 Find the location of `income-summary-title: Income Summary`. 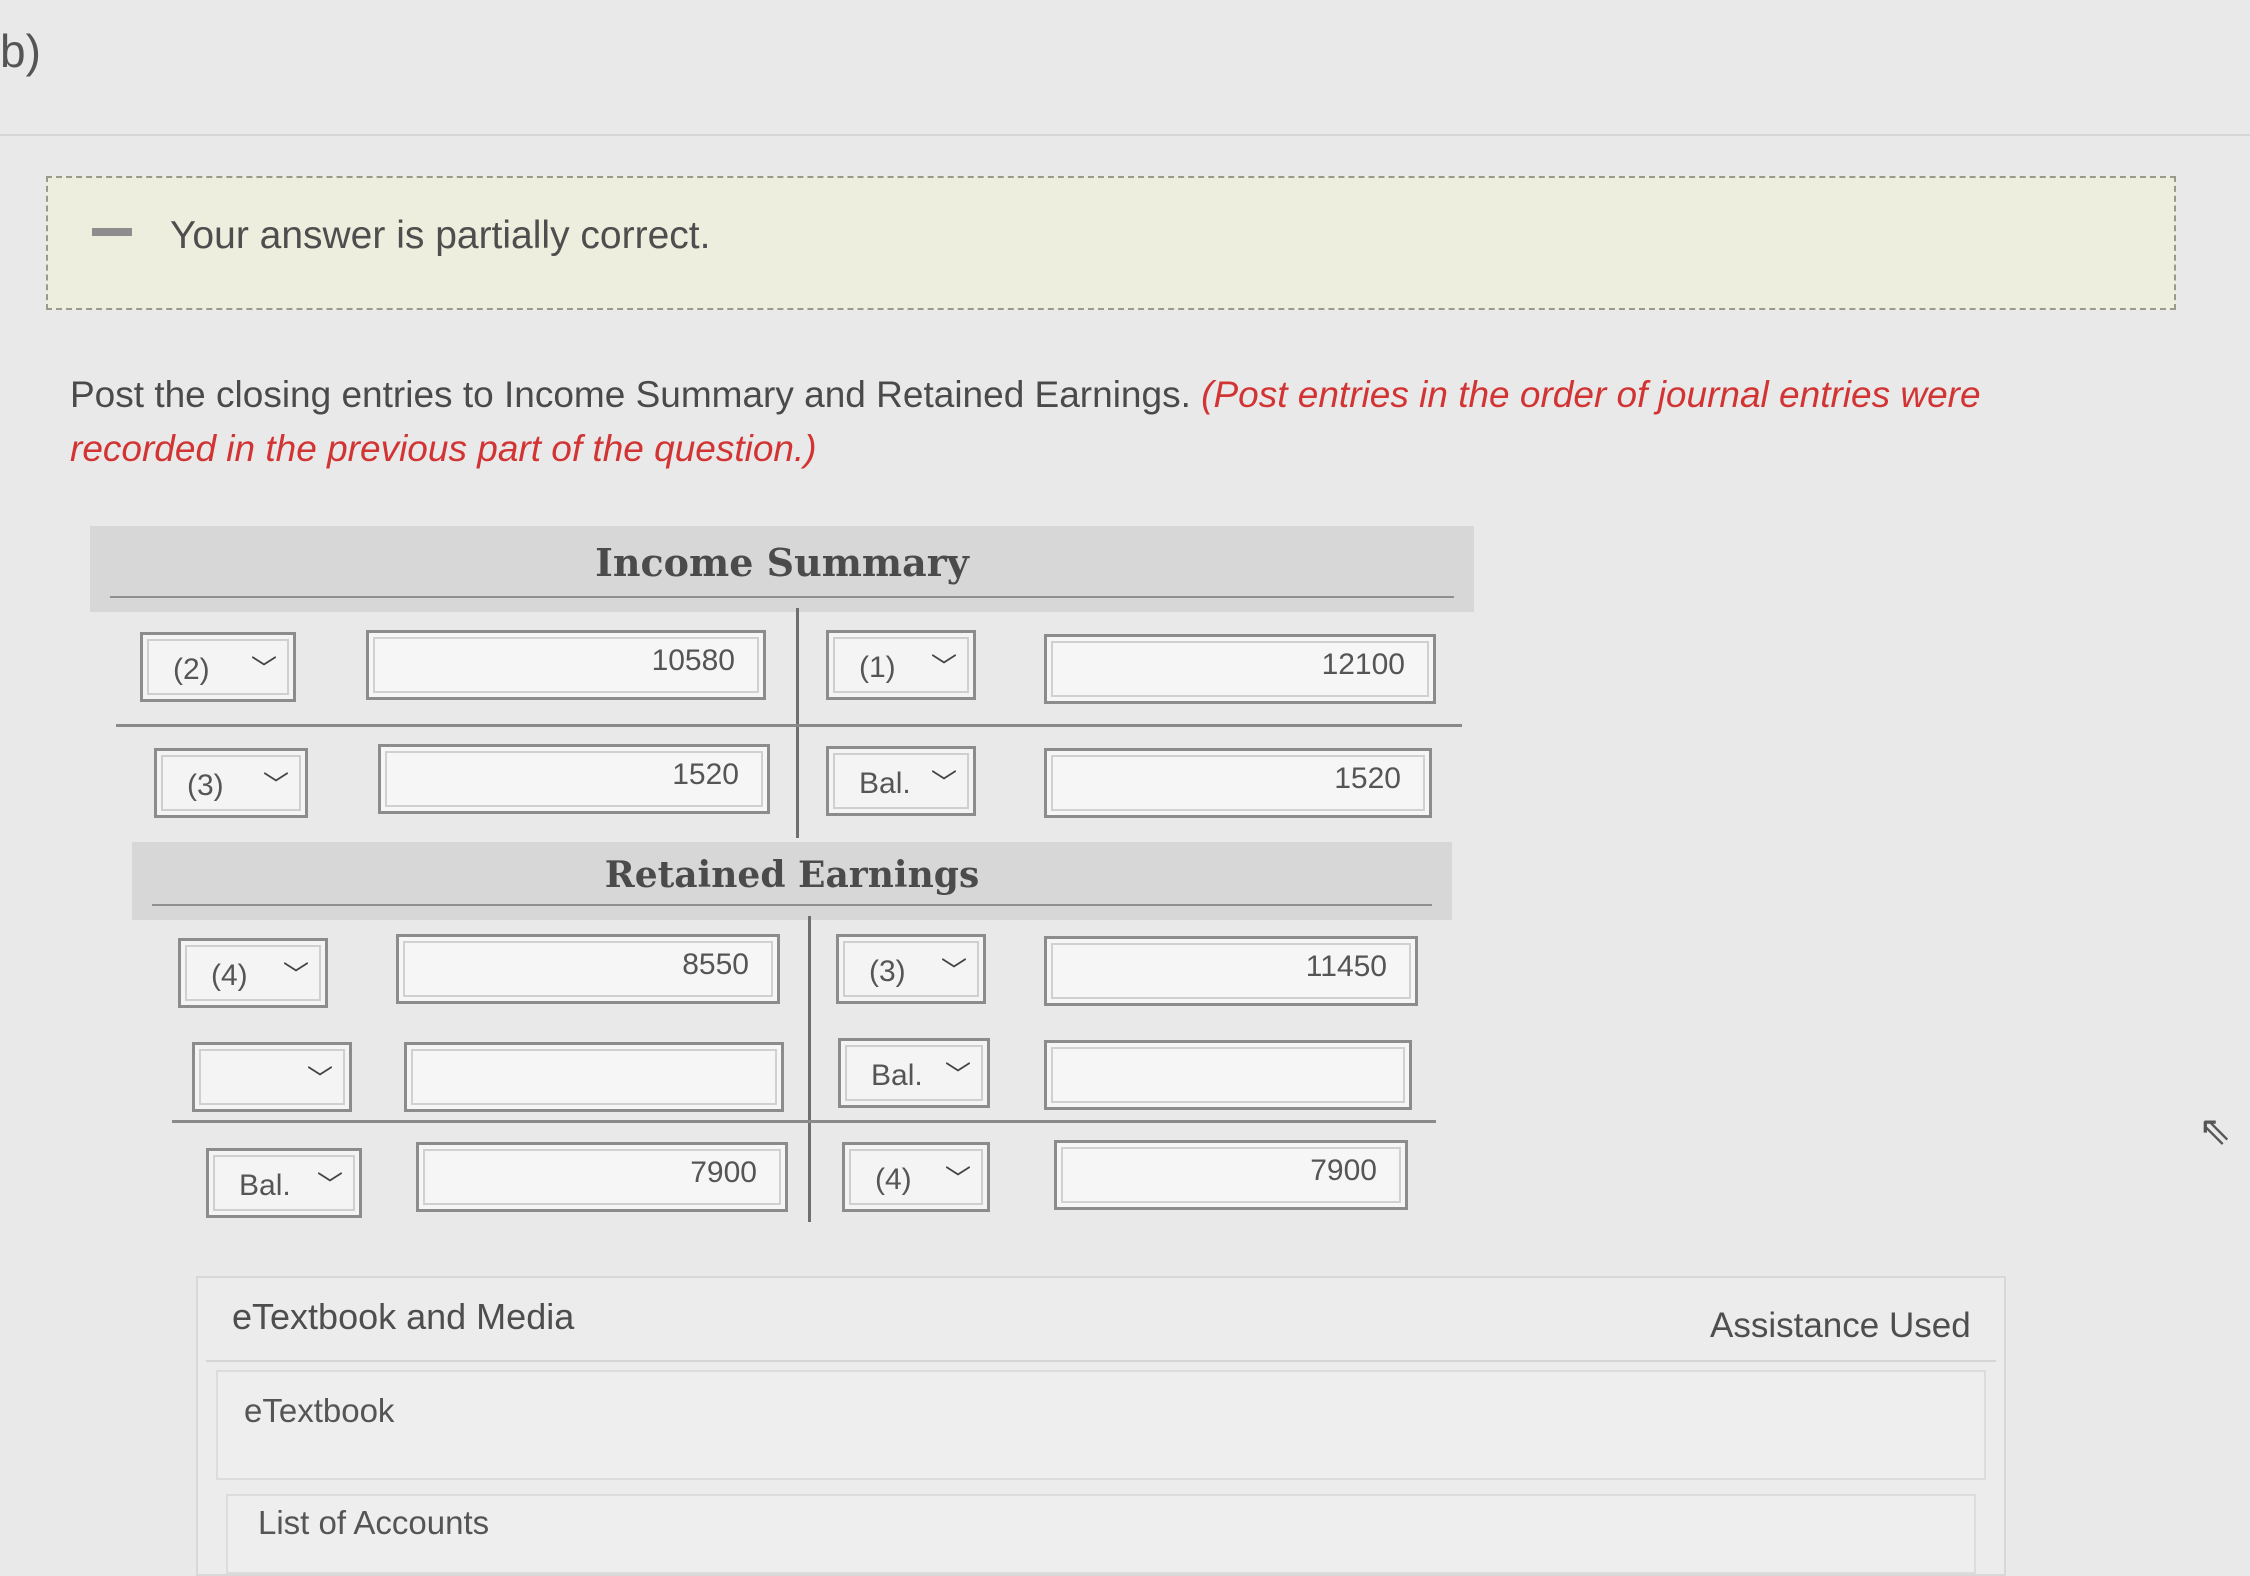

income-summary-title: Income Summary is located at coordinates (782, 562).